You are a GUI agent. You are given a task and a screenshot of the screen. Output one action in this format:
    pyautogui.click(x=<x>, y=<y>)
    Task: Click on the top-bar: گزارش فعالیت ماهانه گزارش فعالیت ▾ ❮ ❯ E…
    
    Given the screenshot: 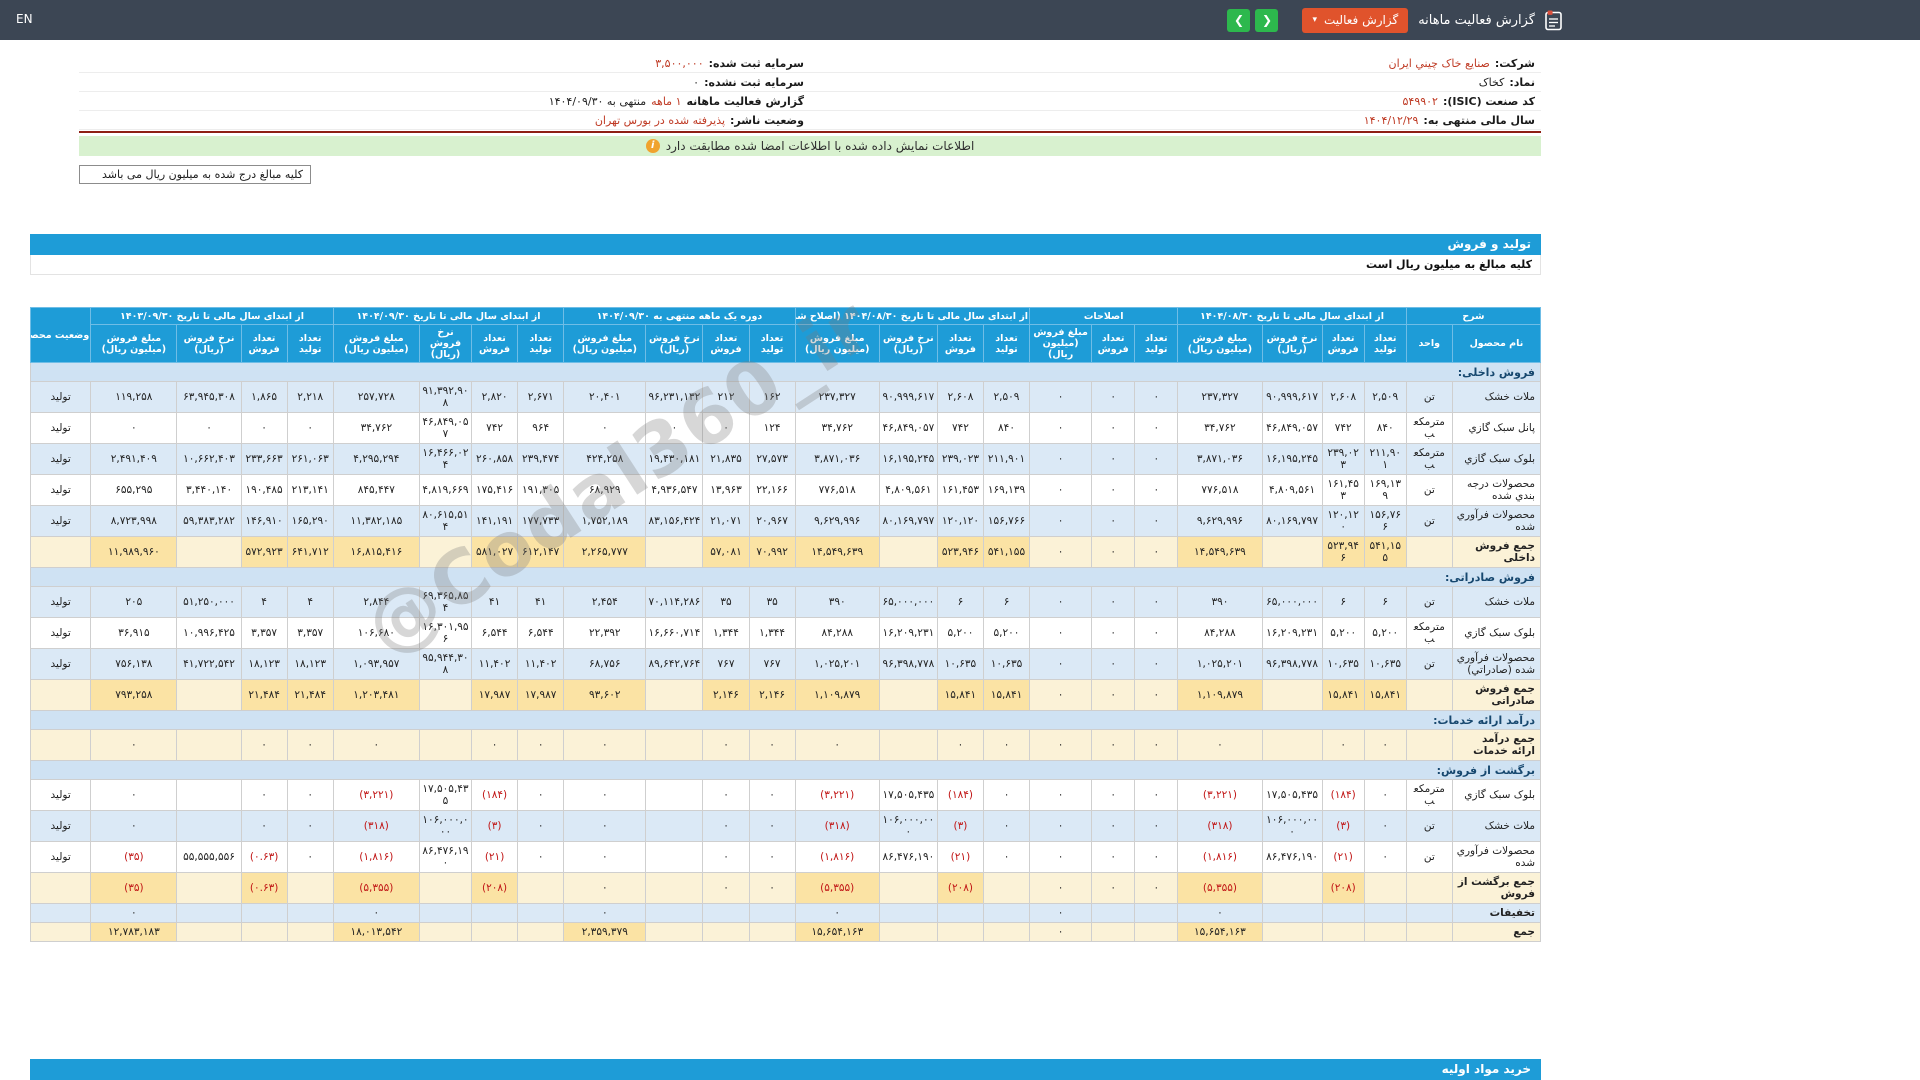 What is the action you would take?
    pyautogui.click(x=960, y=20)
    